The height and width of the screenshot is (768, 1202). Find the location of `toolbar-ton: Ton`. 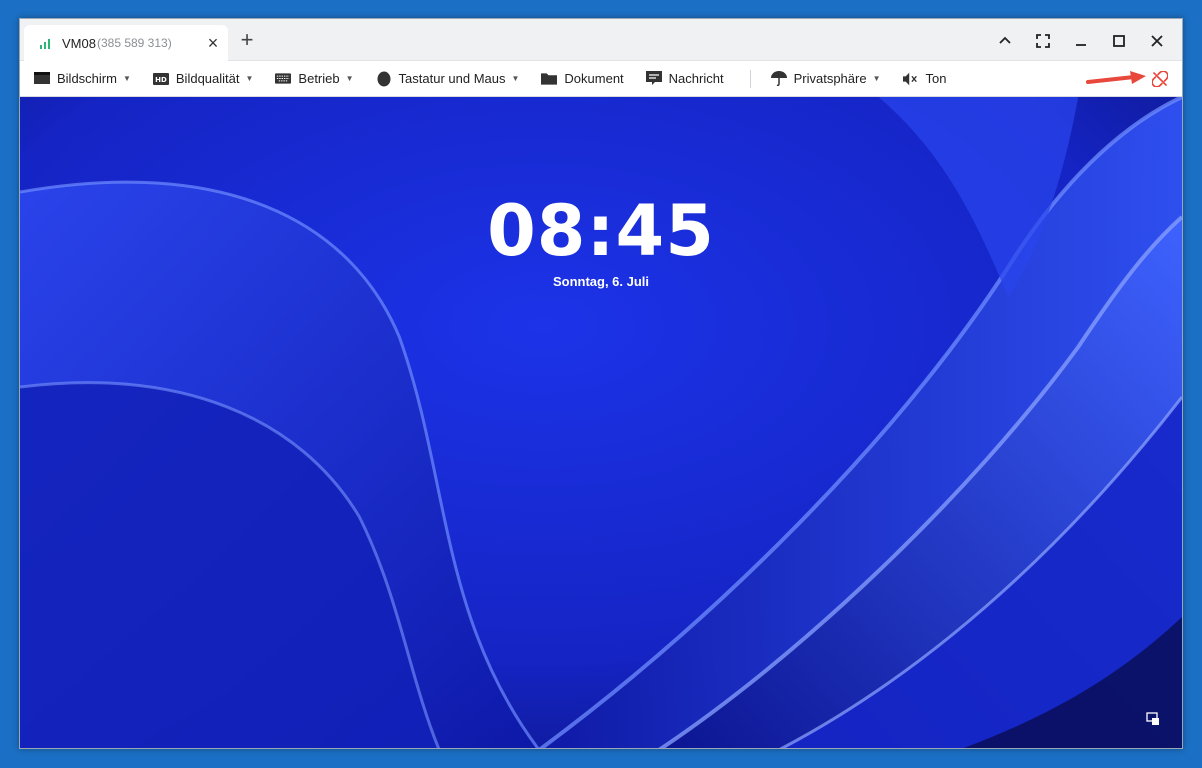

toolbar-ton: Ton is located at coordinates (924, 79).